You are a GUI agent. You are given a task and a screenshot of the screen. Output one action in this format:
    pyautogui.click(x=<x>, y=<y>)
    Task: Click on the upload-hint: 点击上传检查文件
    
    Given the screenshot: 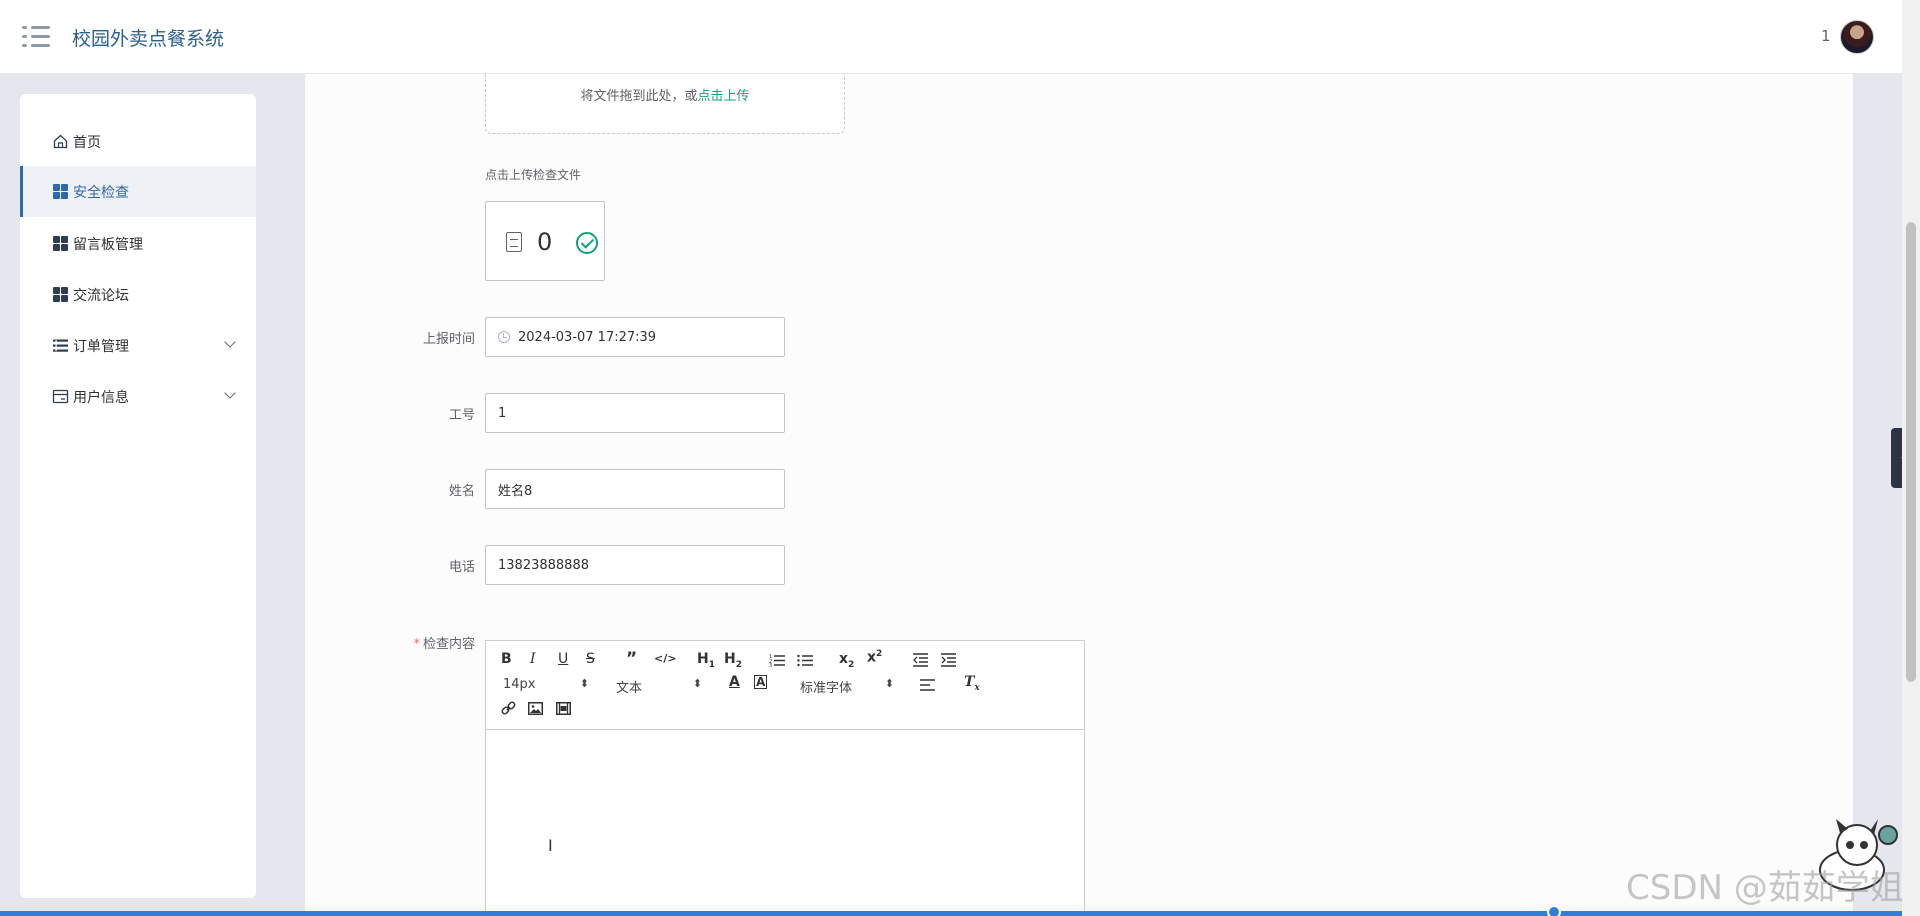 What is the action you would take?
    pyautogui.click(x=533, y=175)
    